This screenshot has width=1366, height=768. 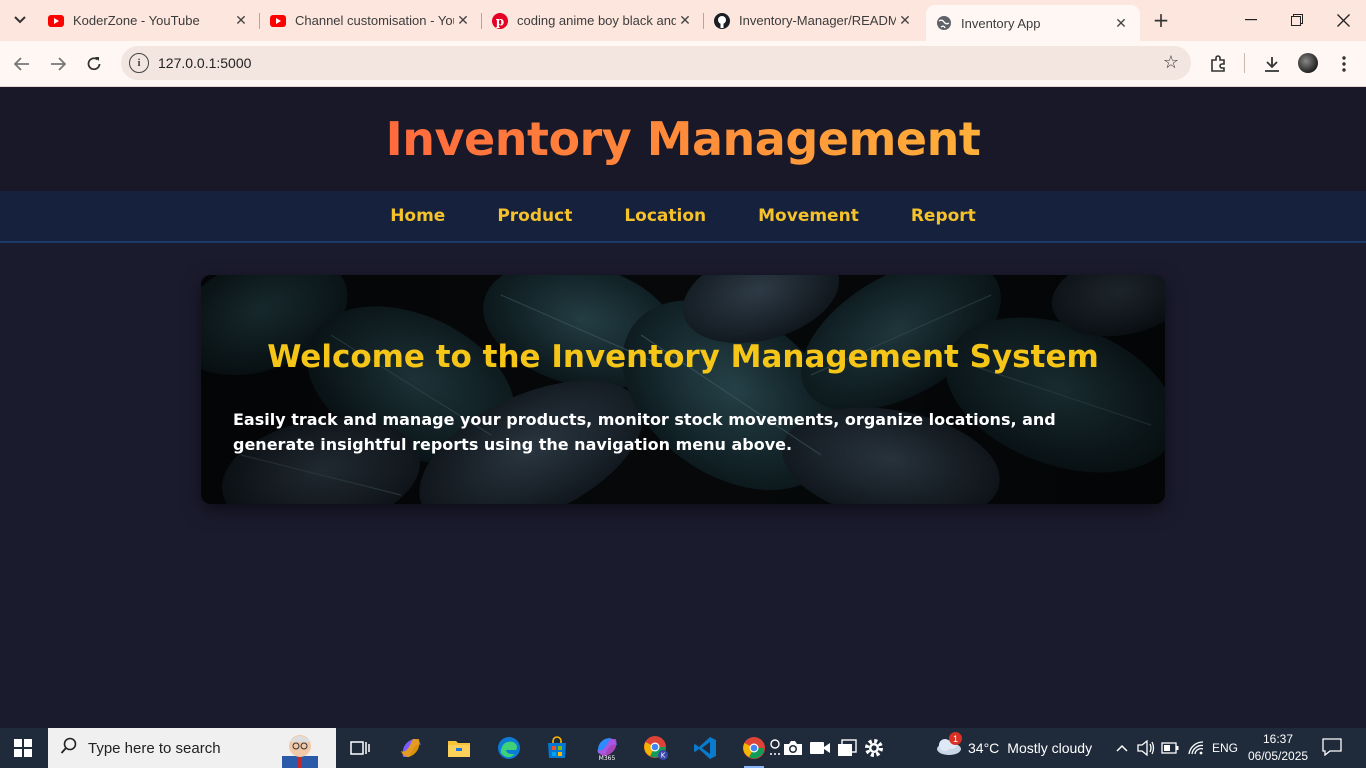 I want to click on main-navbar: Home Product Location Movement Report, so click(x=683, y=217).